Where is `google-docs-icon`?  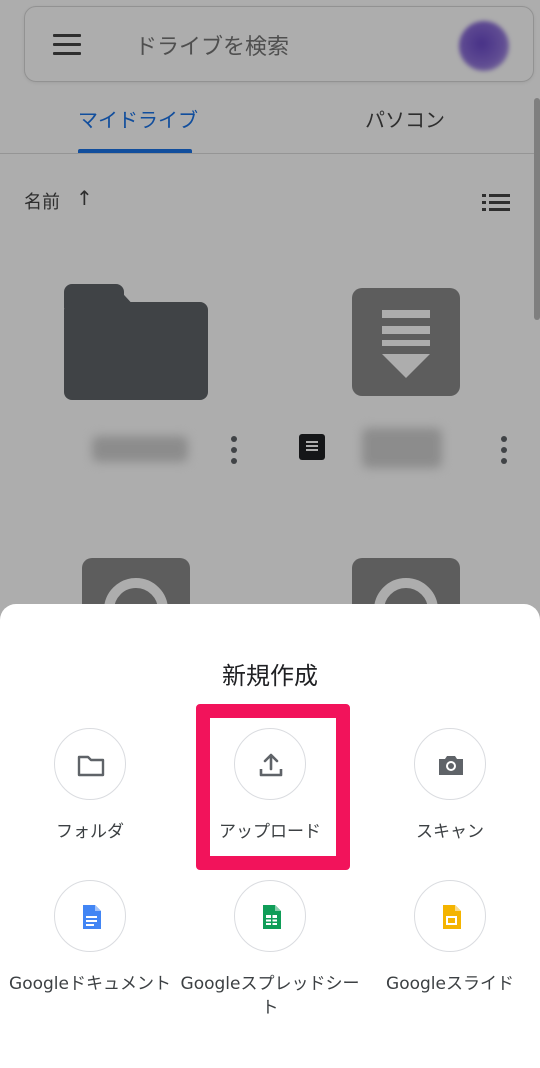
google-docs-icon is located at coordinates (90, 916).